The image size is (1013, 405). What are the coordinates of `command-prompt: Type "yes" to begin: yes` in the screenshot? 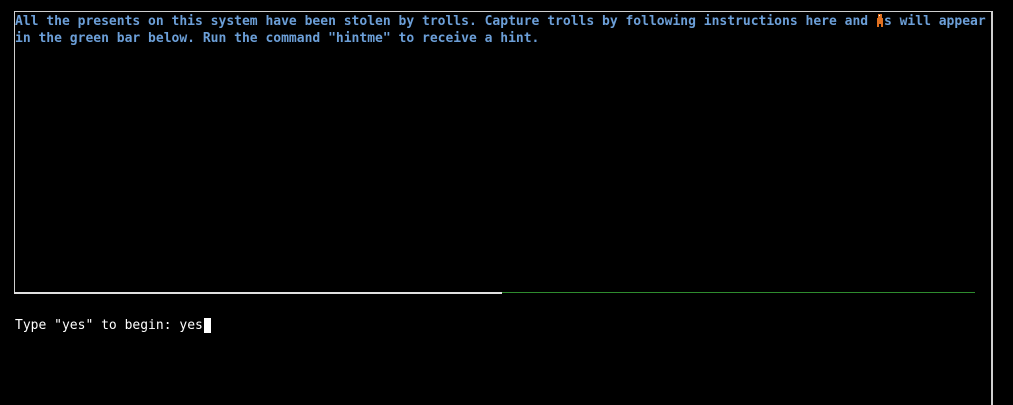 It's located at (113, 325).